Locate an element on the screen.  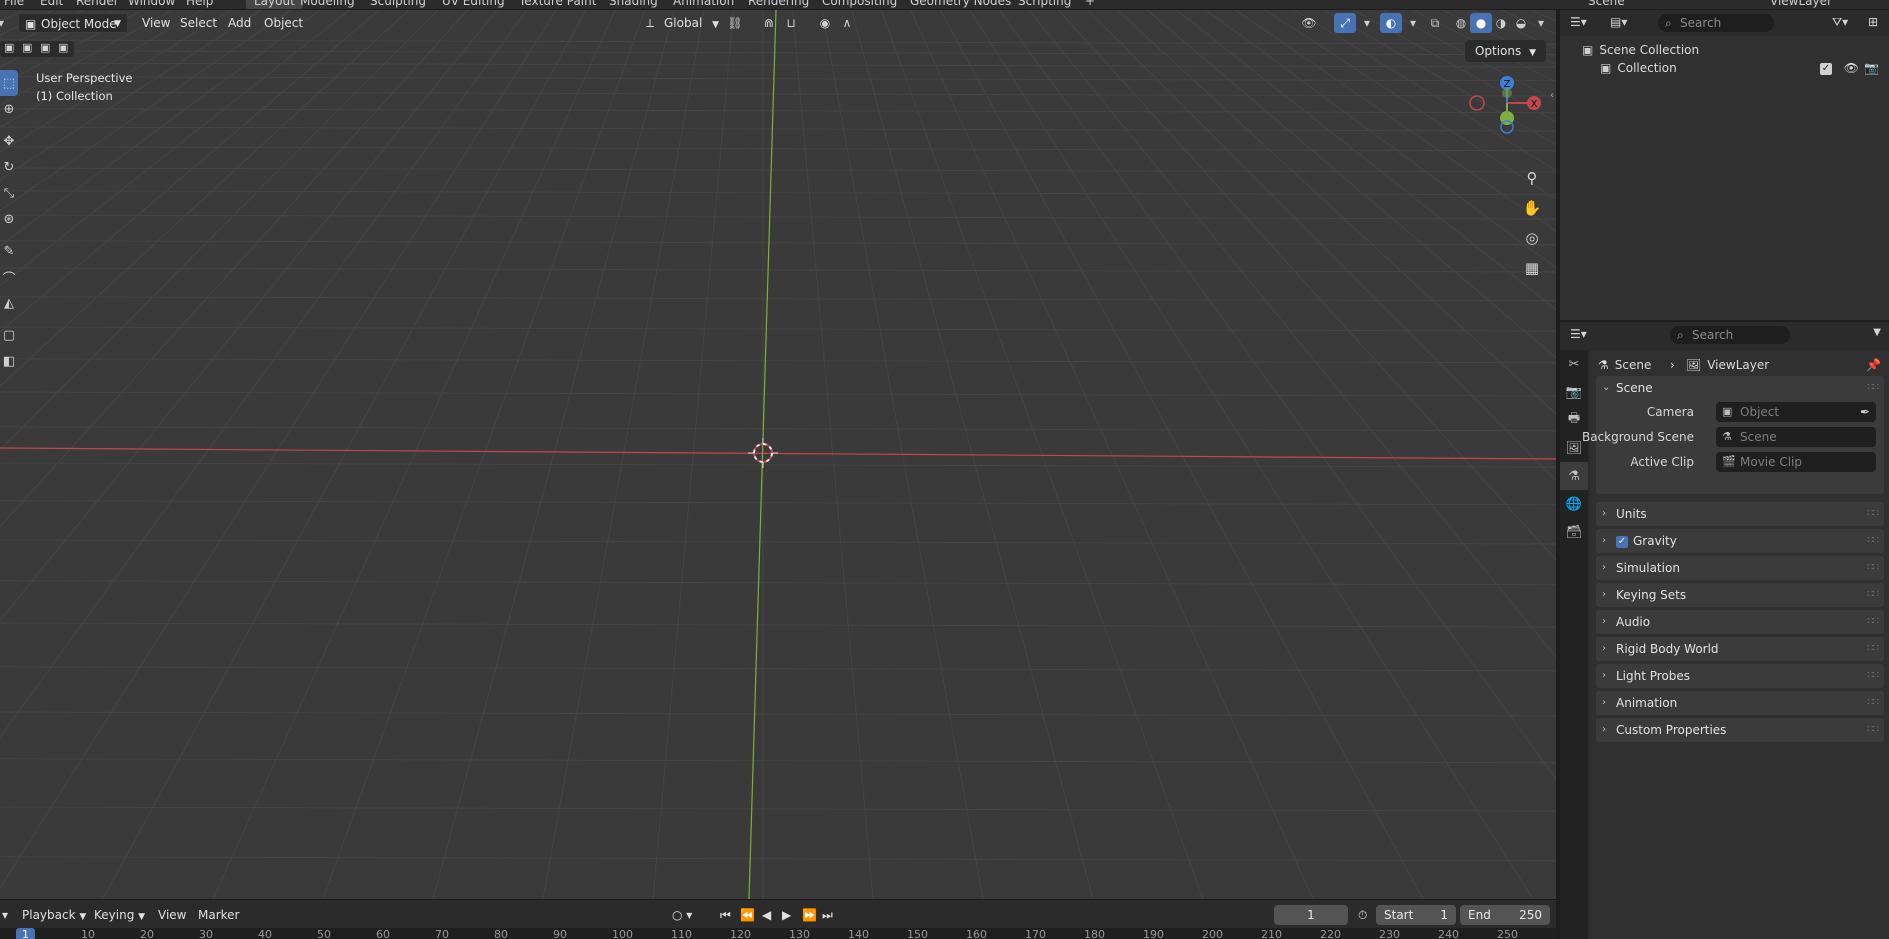
active-clip-field: 🎬 Movie Clip is located at coordinates (1796, 462).